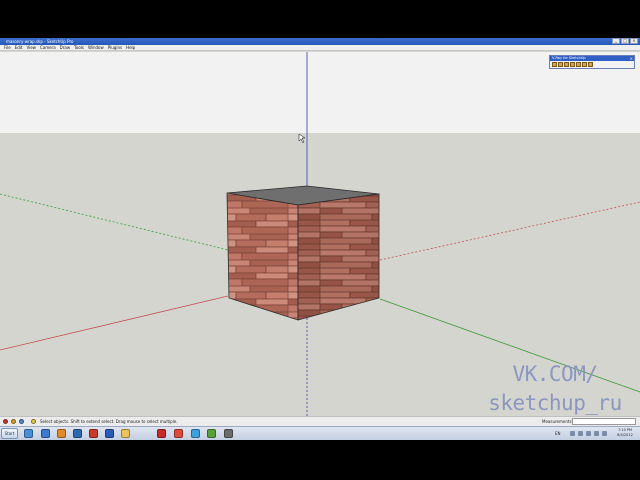  What do you see at coordinates (631, 58) in the screenshot?
I see `close-icon: ×` at bounding box center [631, 58].